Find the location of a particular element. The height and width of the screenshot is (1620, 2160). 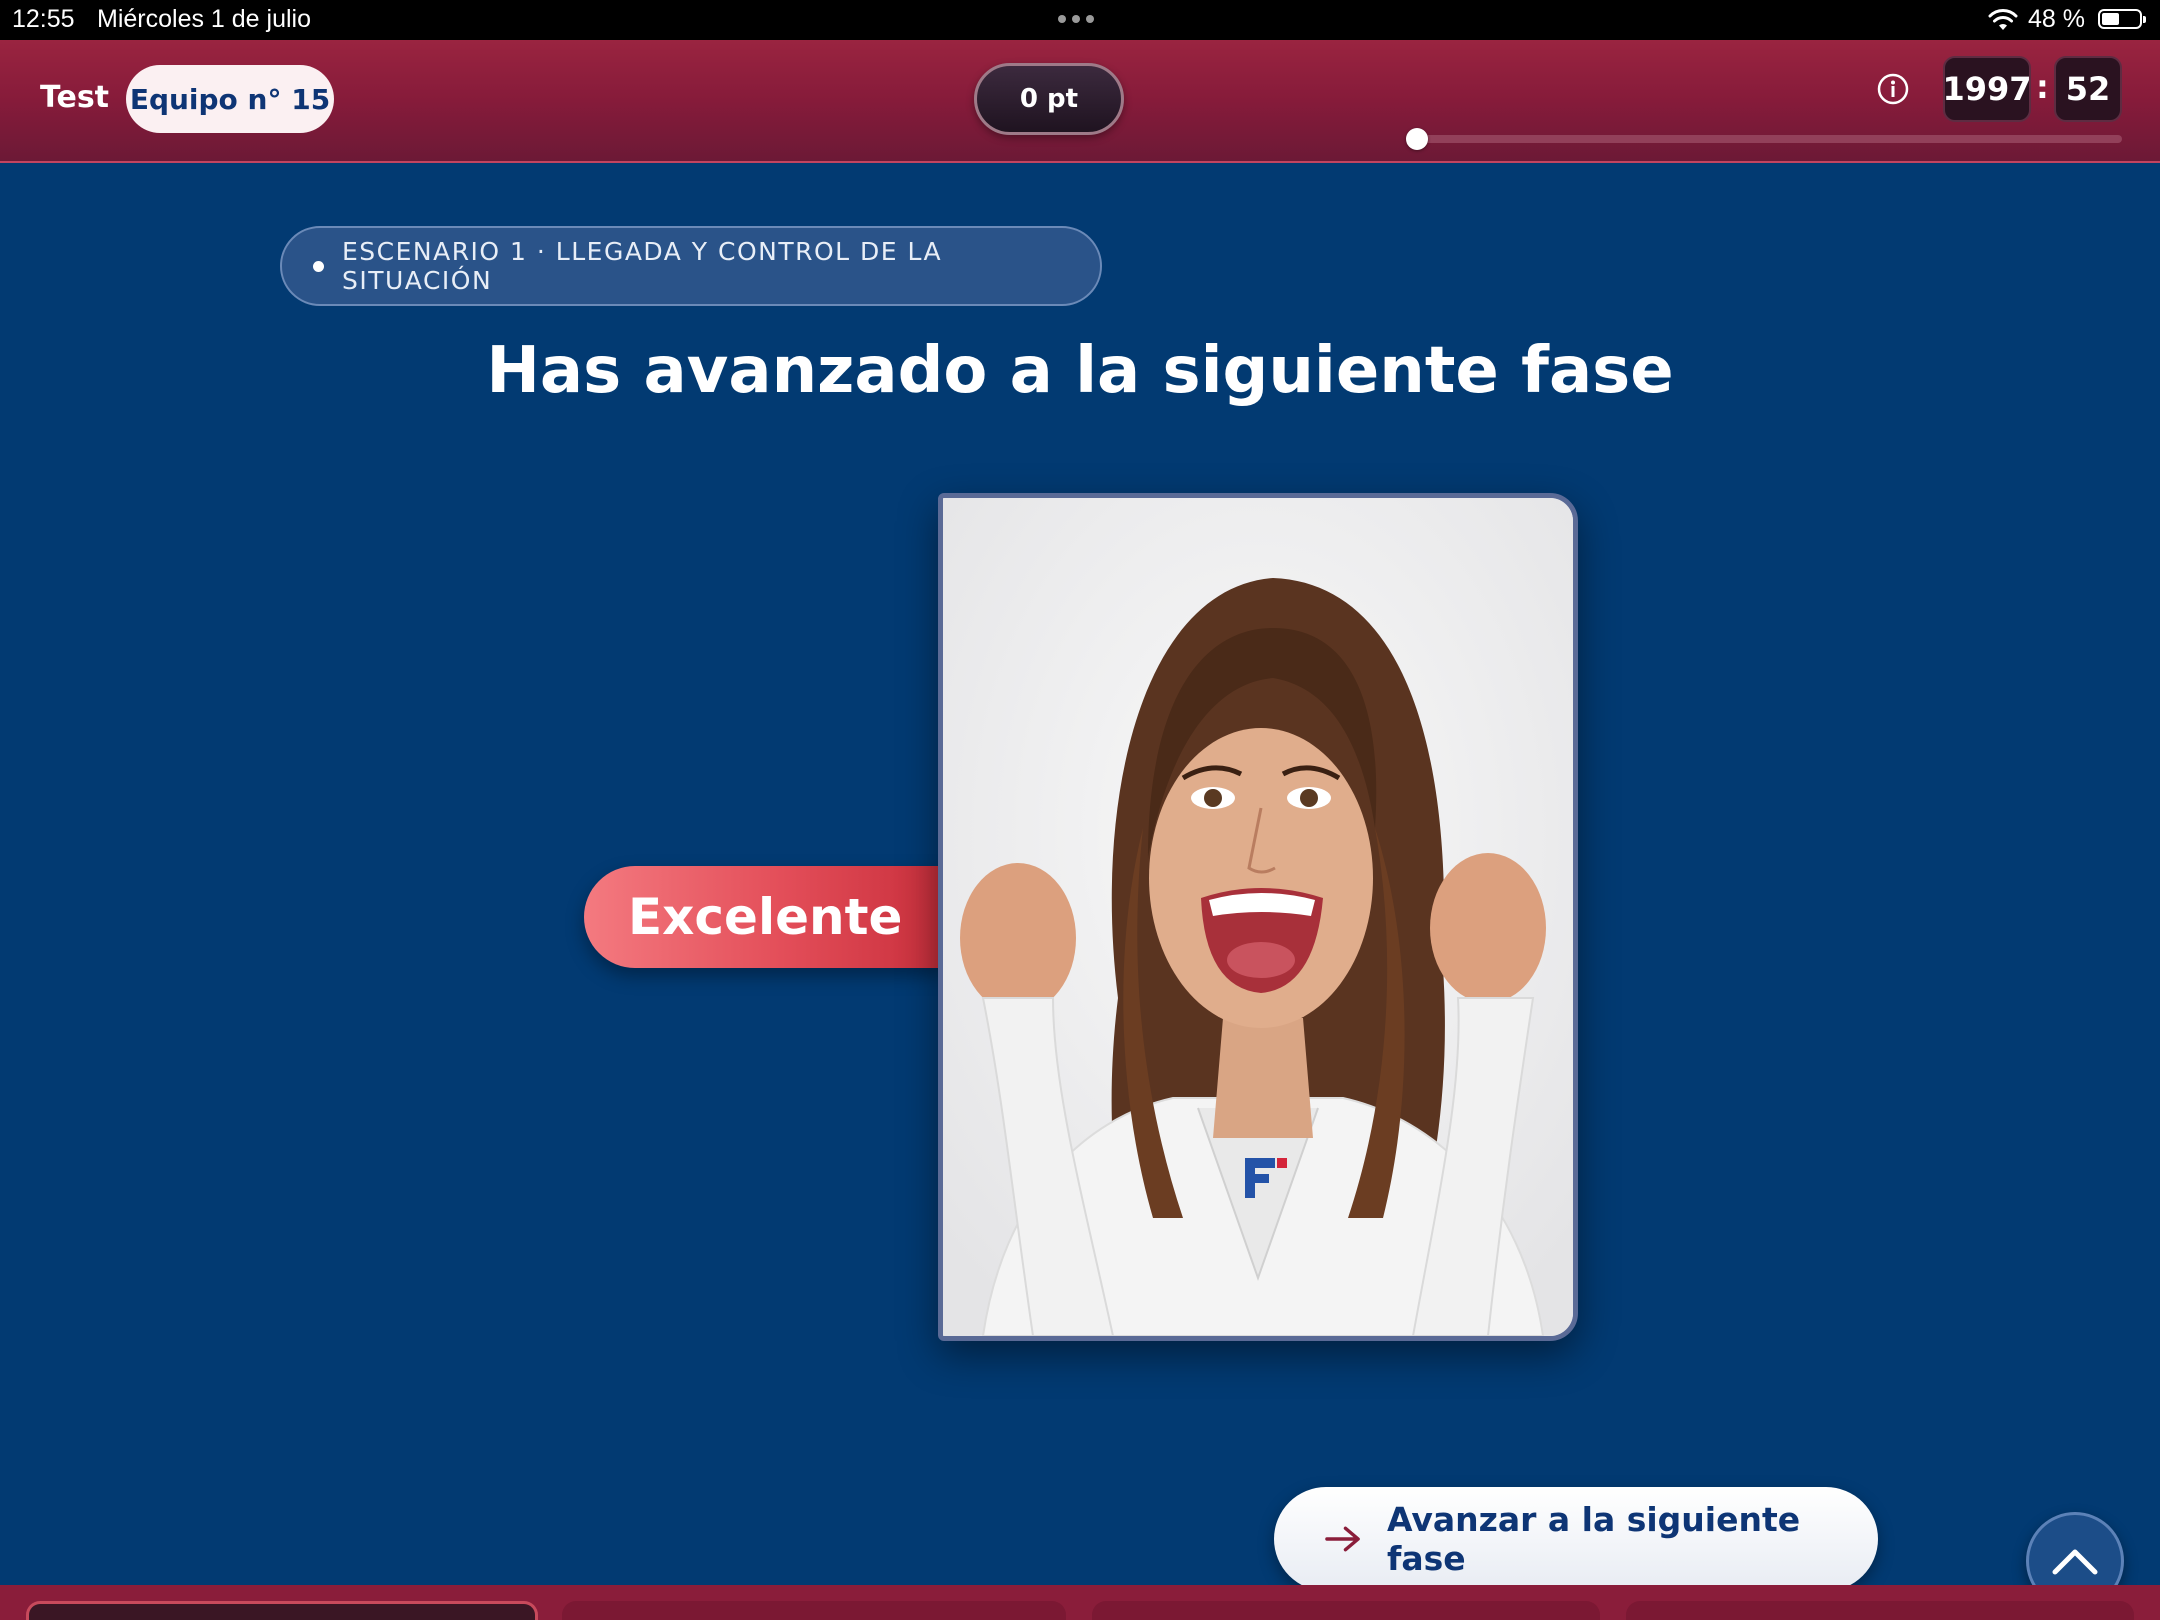

page-title: Has avanzado a la siguiente fase is located at coordinates (1080, 371).